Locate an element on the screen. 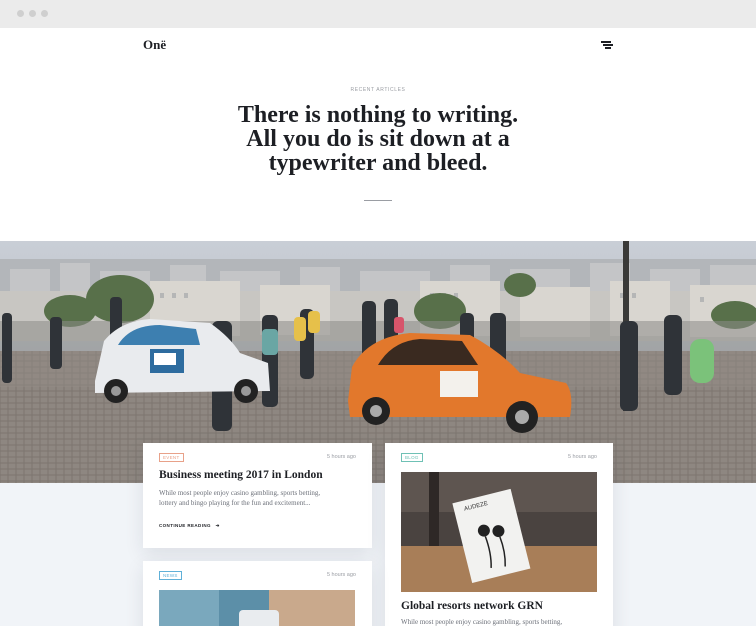 This screenshot has width=756, height=626. article-title: Global resorts network GRN is located at coordinates (472, 606).